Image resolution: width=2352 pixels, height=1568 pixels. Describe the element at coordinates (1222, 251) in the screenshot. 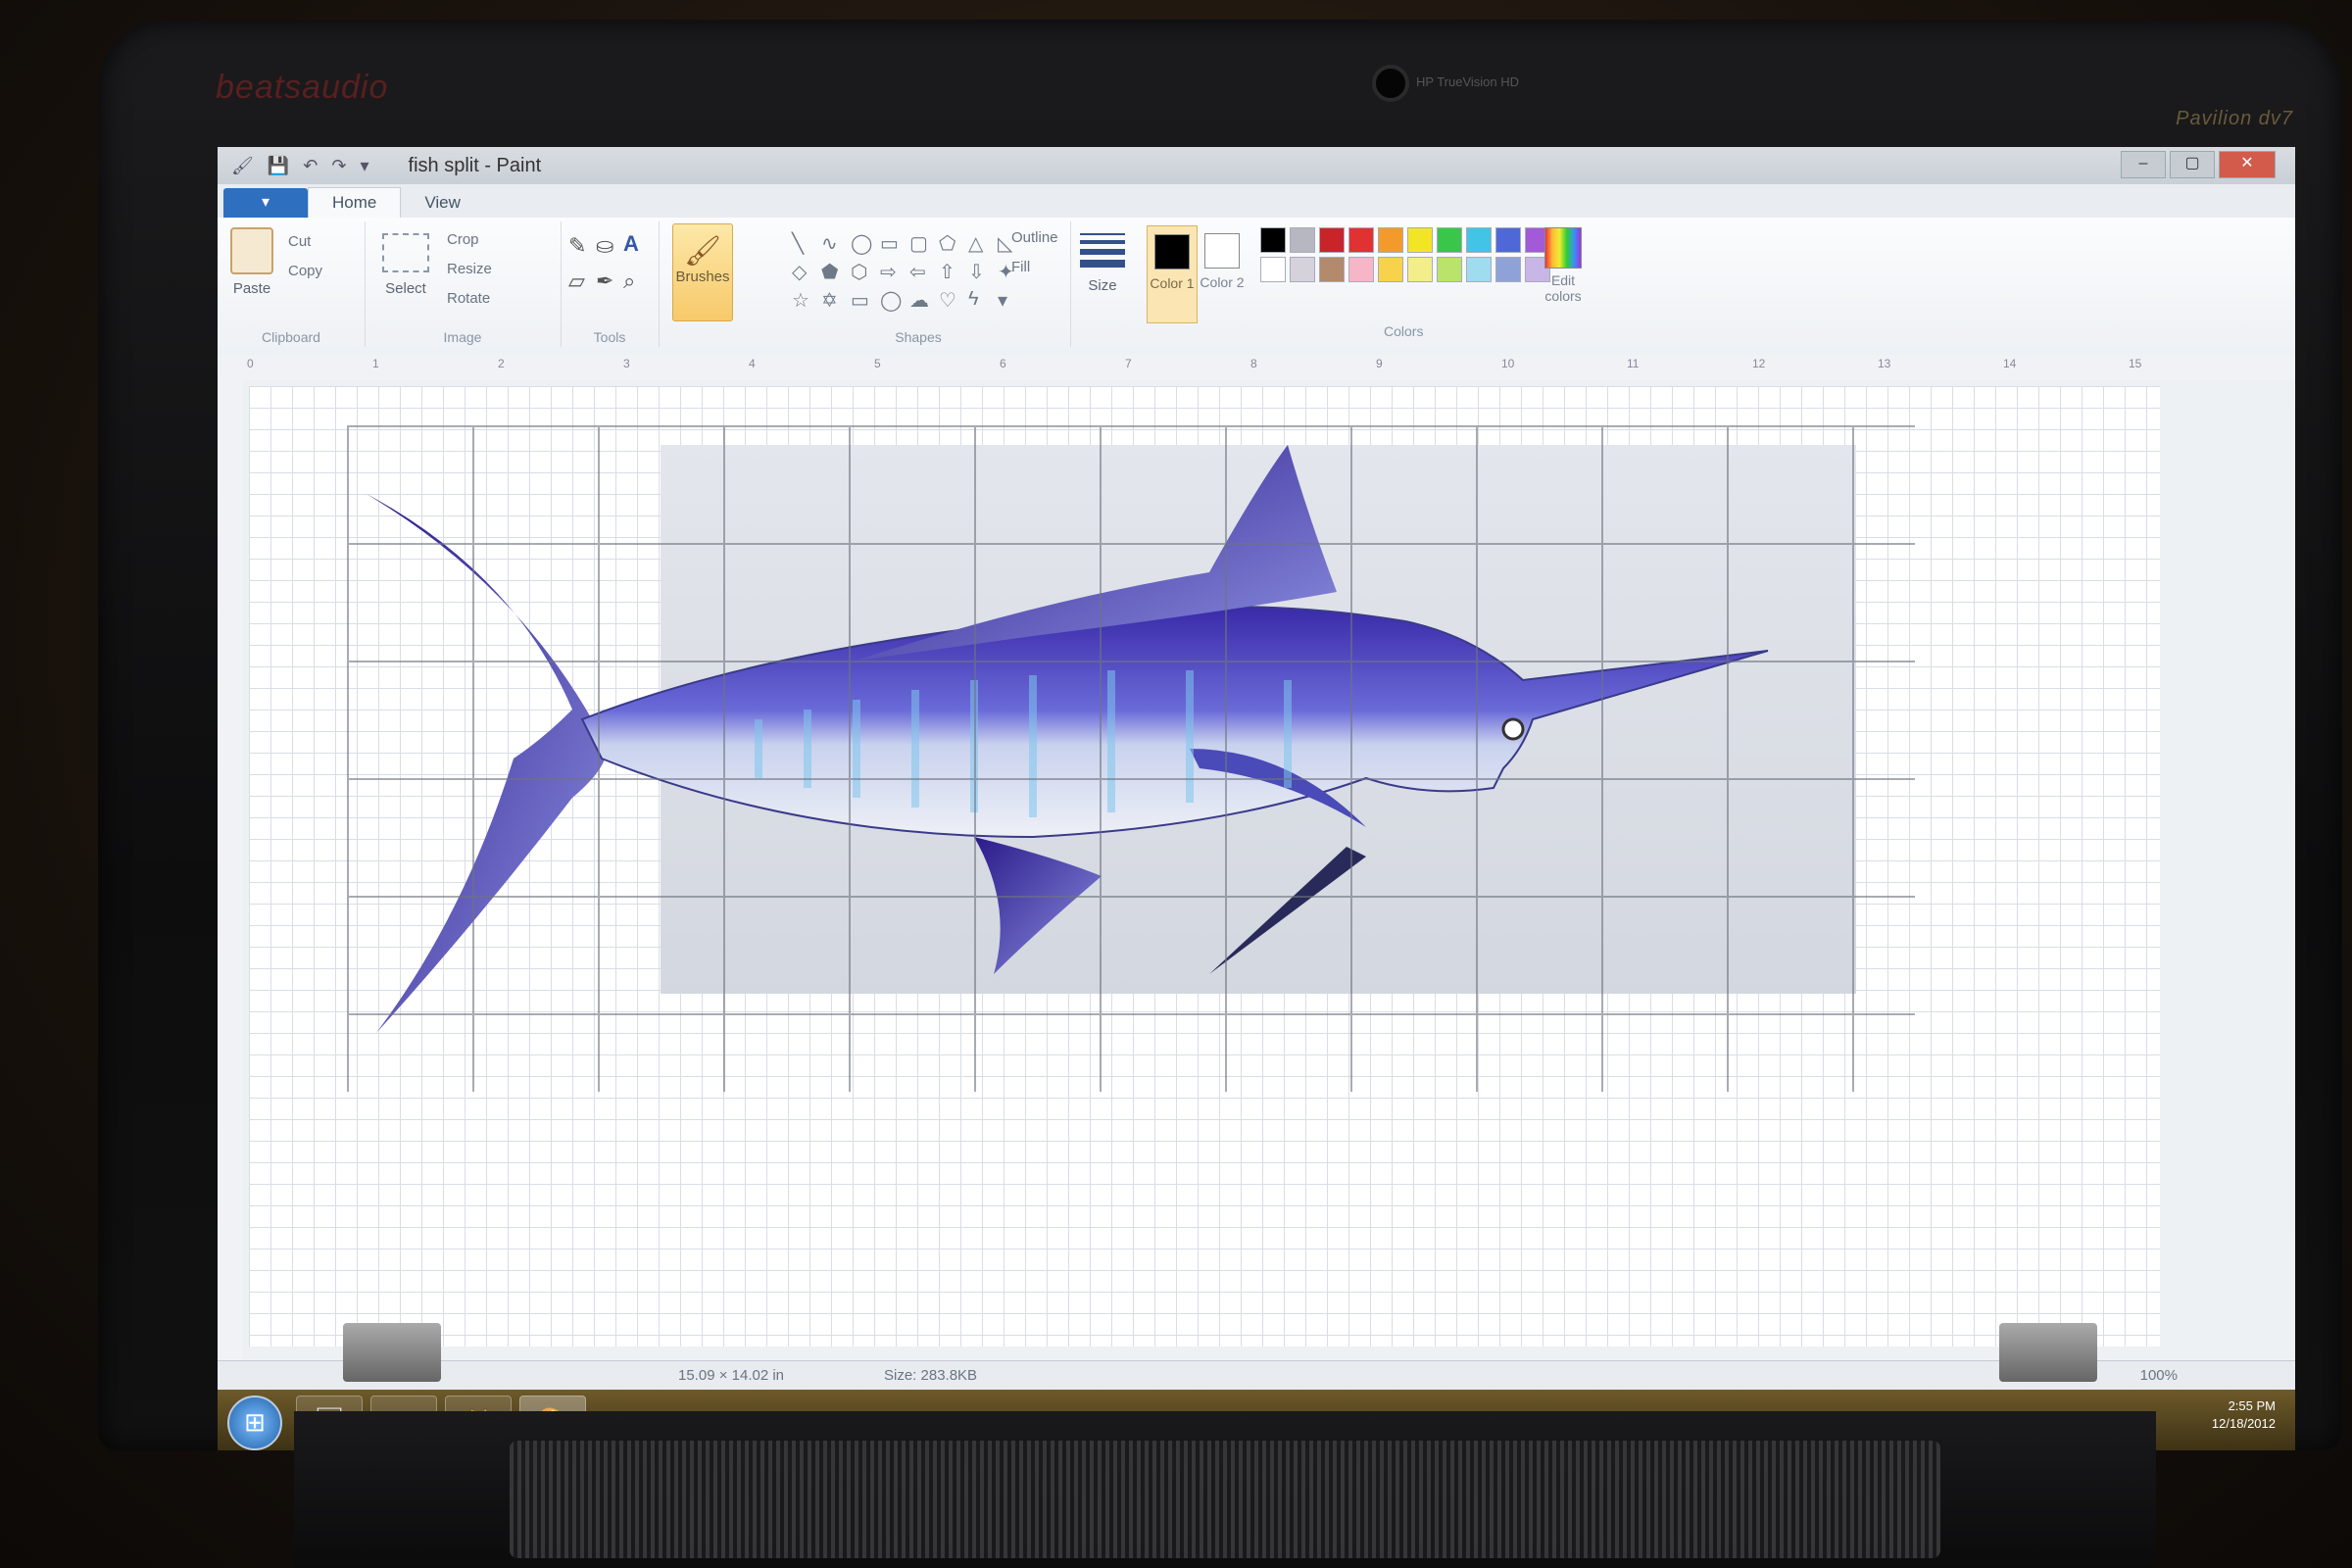

I see `color2-swatch` at that location.